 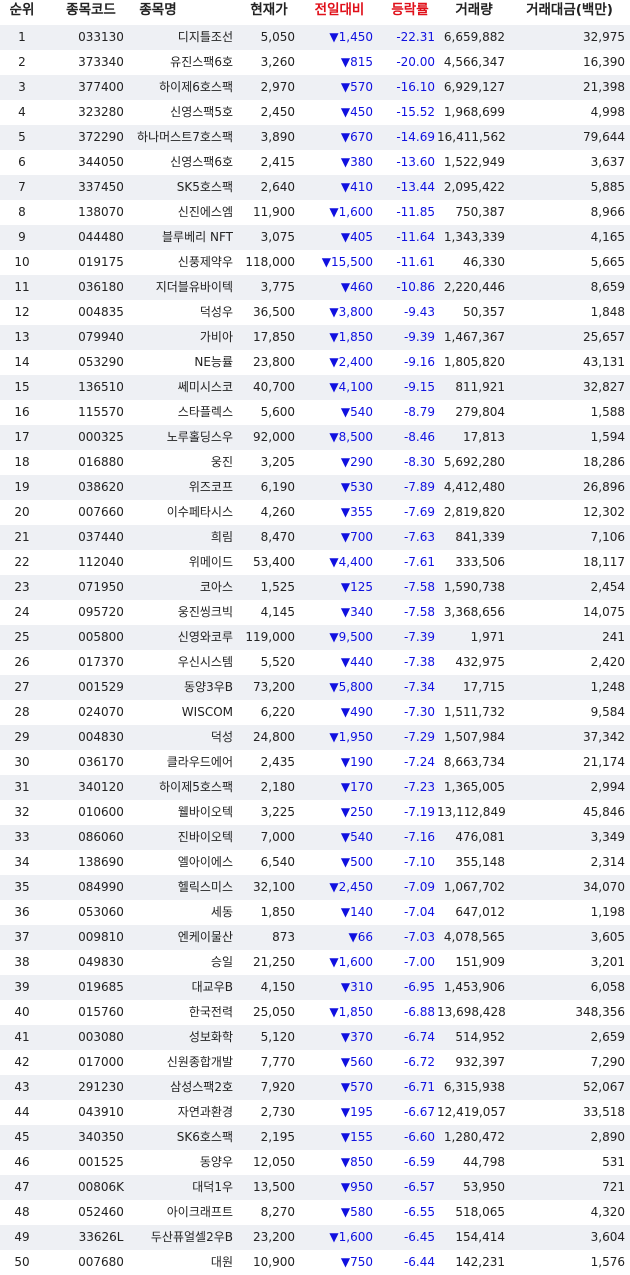 I want to click on stock-name-link: 덕성, so click(x=177, y=737).